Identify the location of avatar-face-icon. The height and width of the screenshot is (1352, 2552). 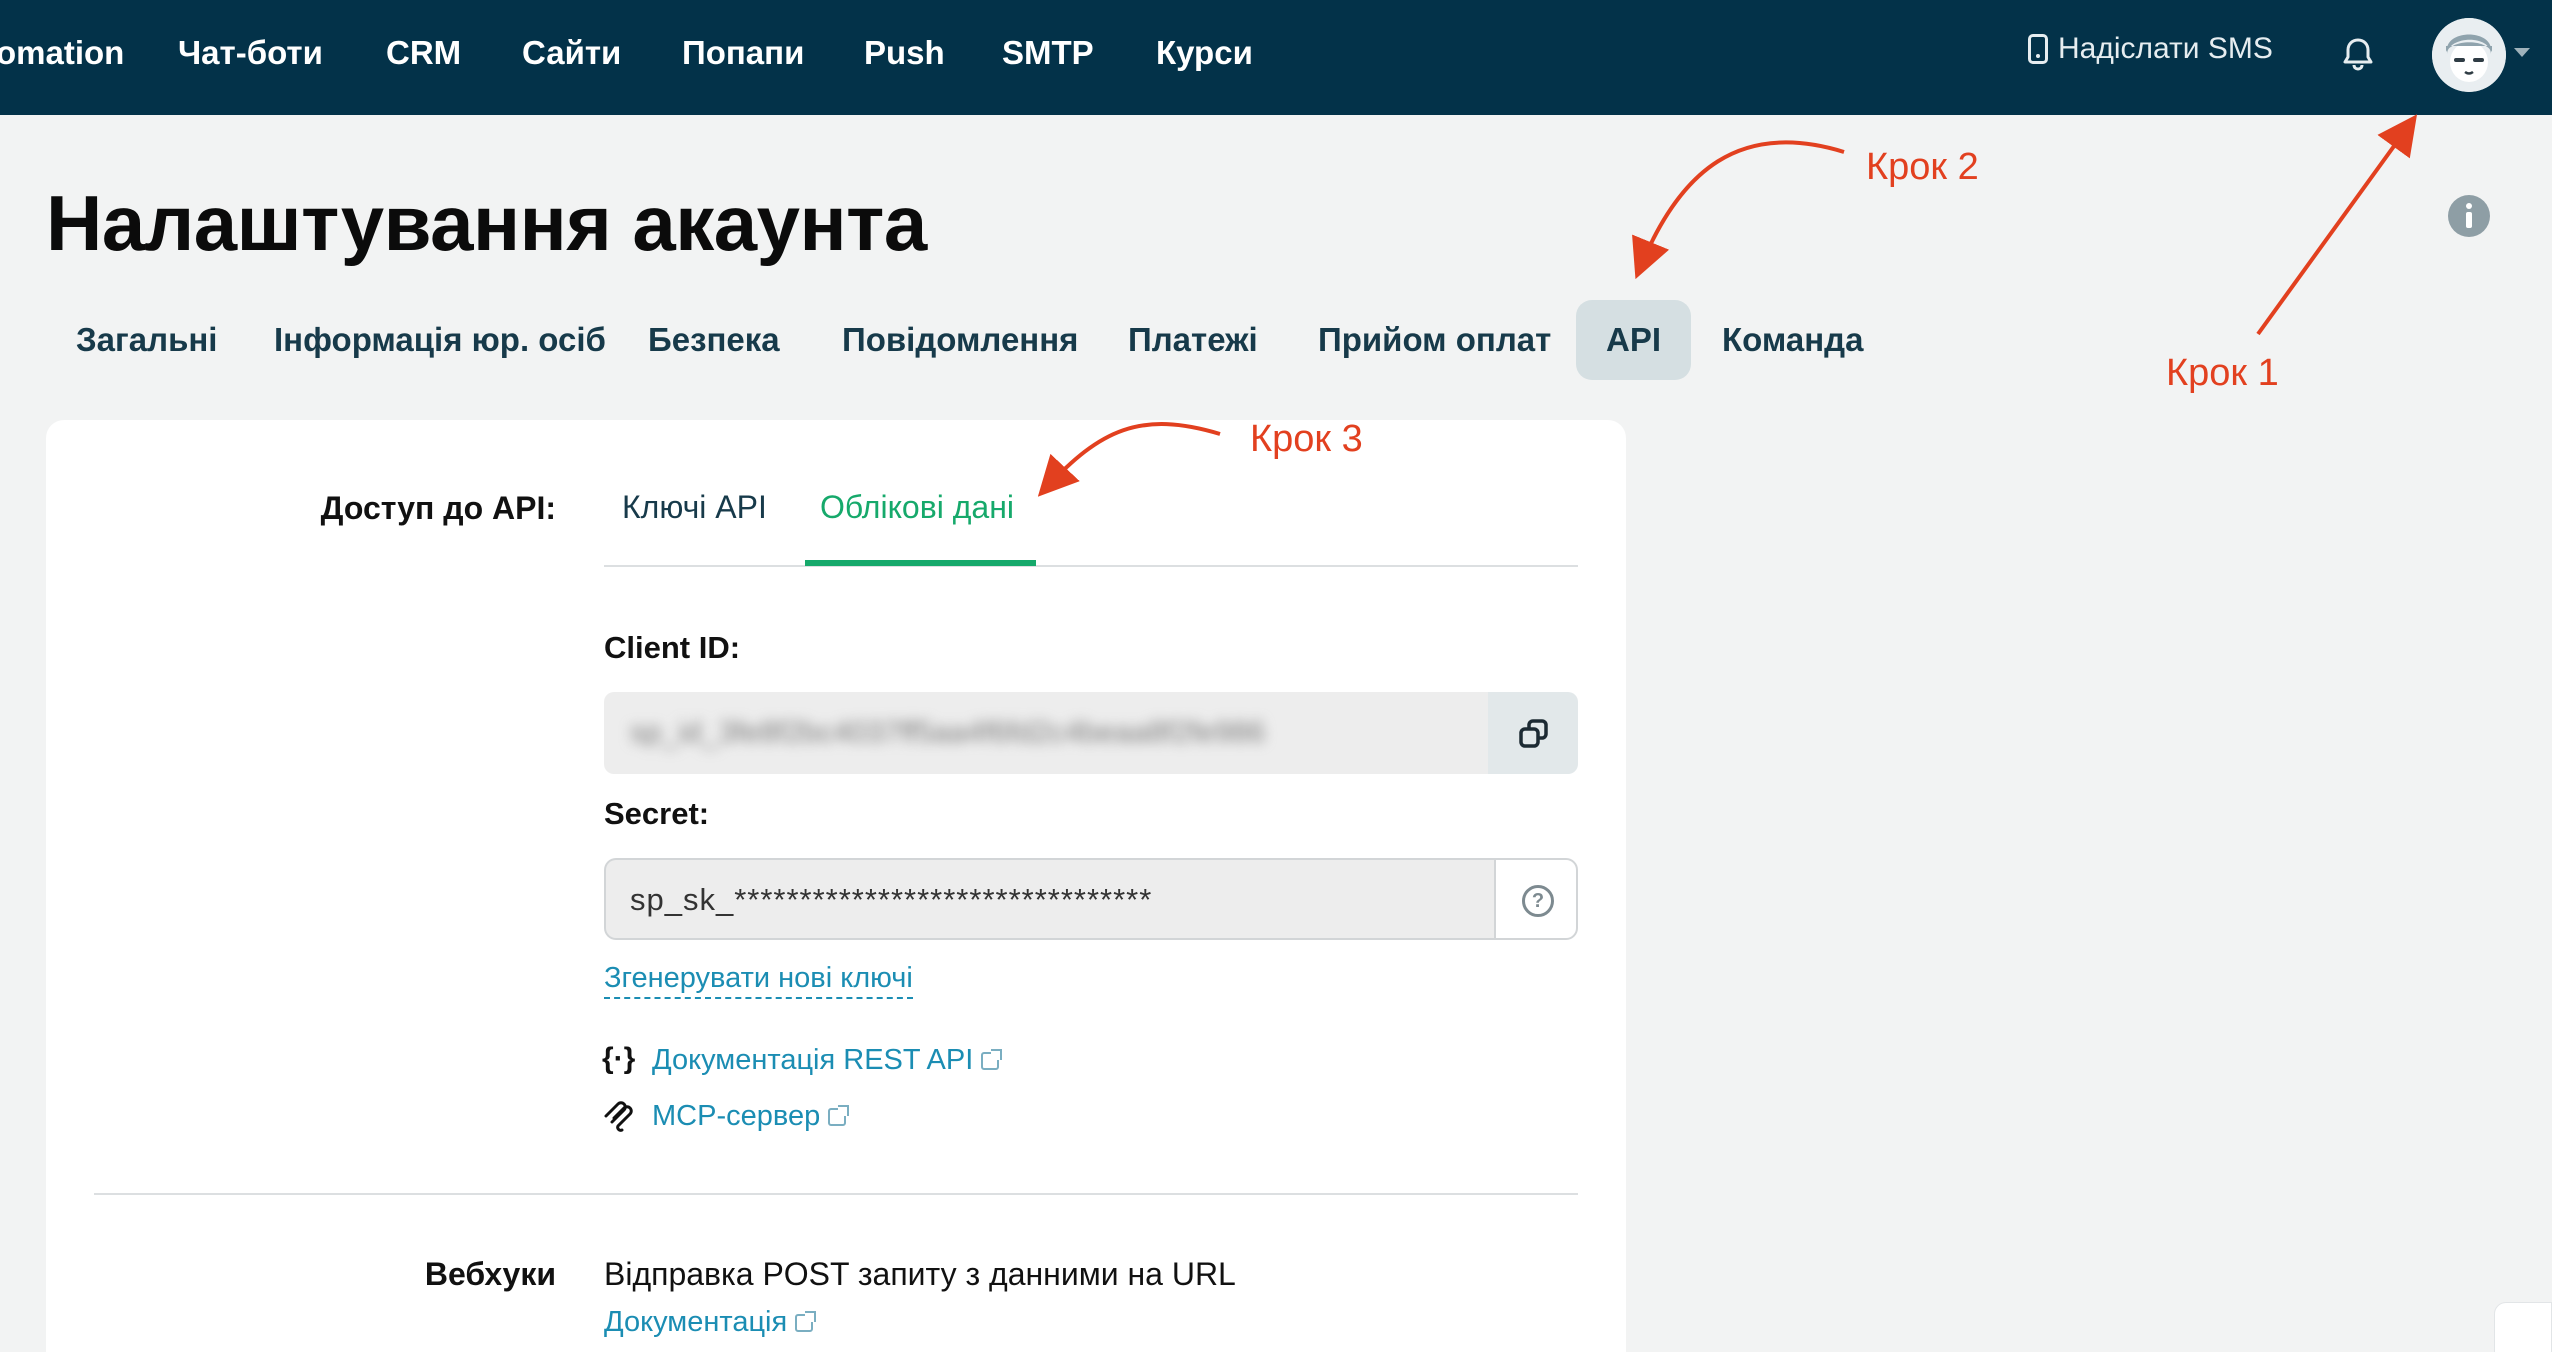
(2469, 55).